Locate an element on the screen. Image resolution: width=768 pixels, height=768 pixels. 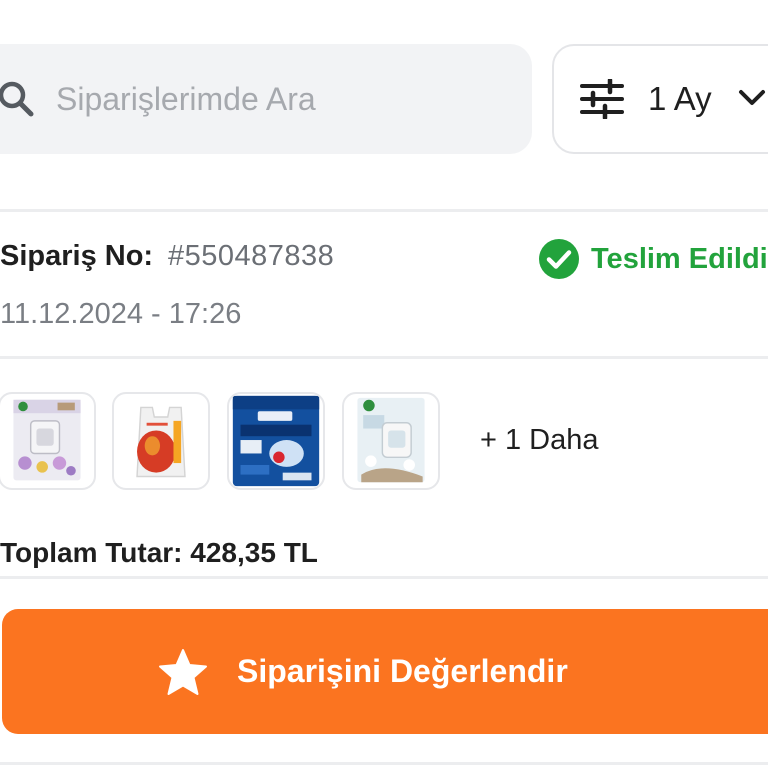
star-icon is located at coordinates (183, 672).